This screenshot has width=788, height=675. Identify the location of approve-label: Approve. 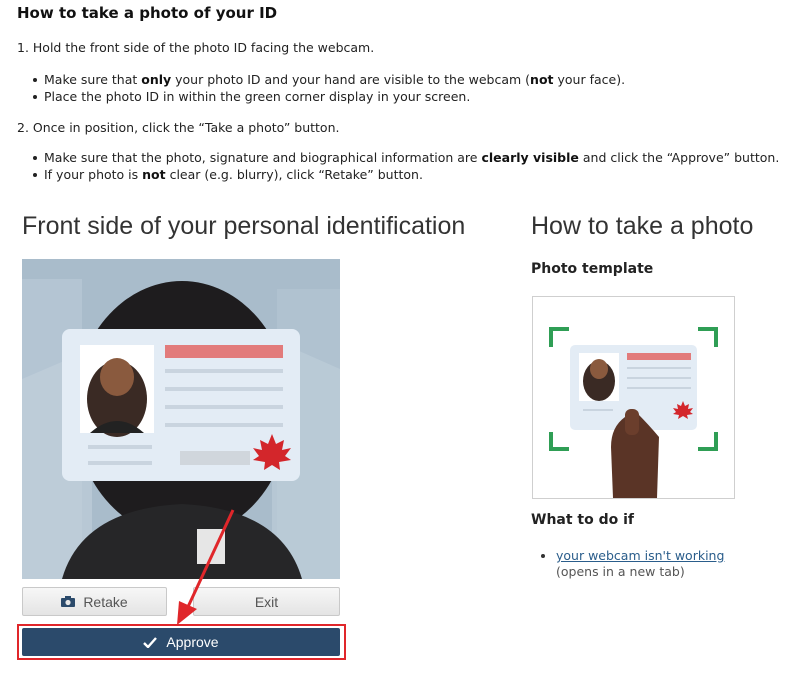
(192, 642).